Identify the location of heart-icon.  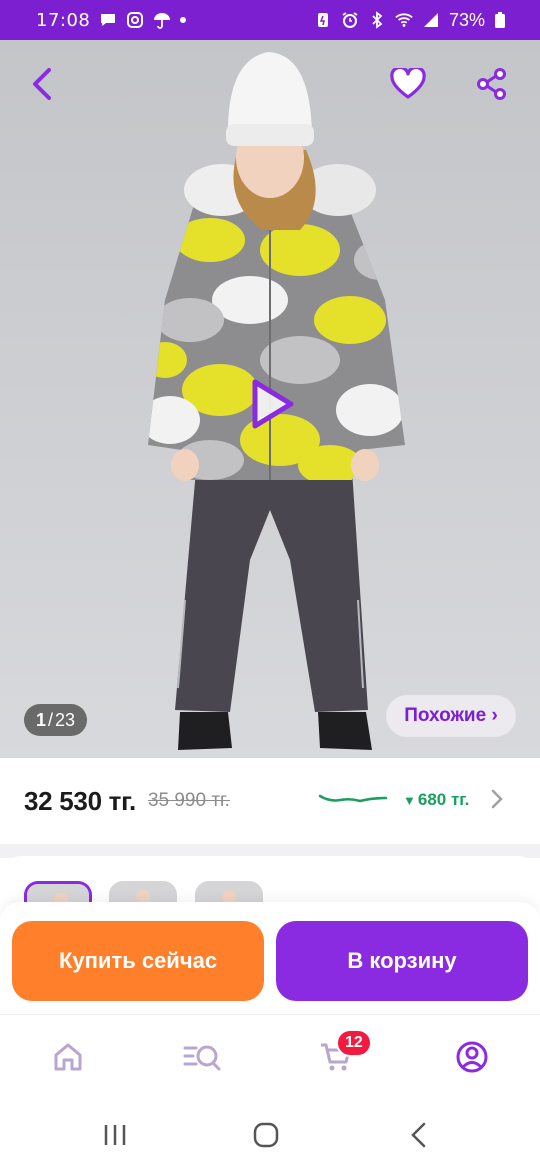
(408, 83).